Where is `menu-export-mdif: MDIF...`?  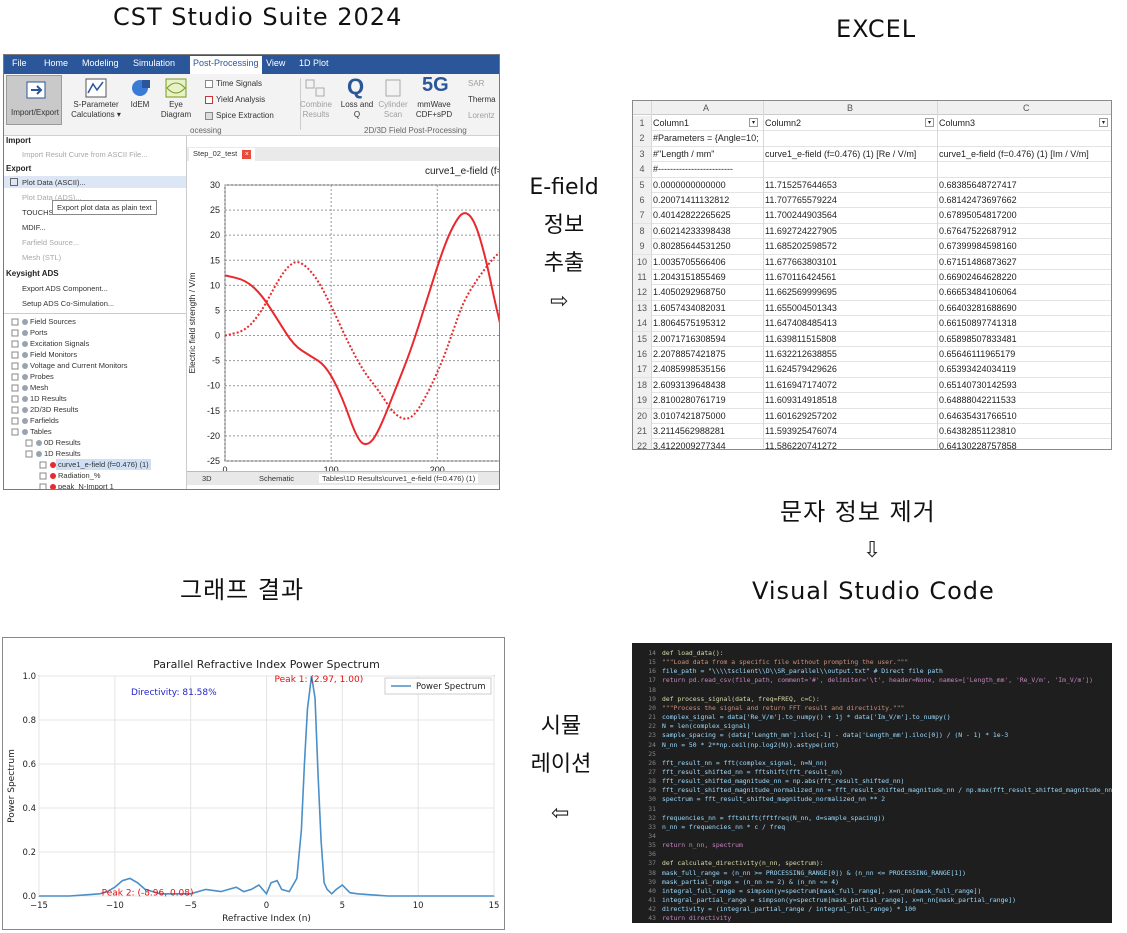 menu-export-mdif: MDIF... is located at coordinates (34, 227).